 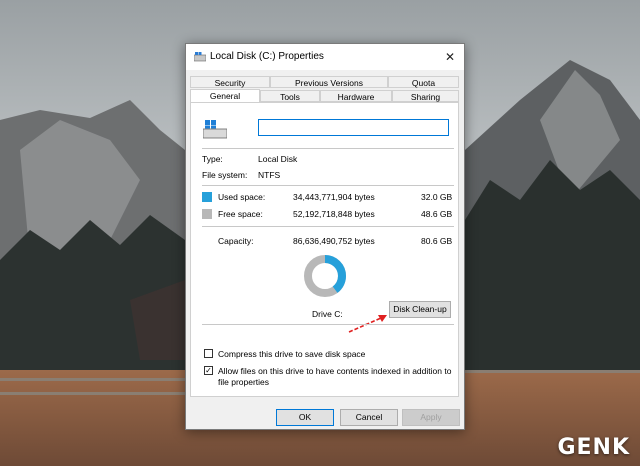 I want to click on used-space-size: 32.0 GB, so click(x=437, y=197).